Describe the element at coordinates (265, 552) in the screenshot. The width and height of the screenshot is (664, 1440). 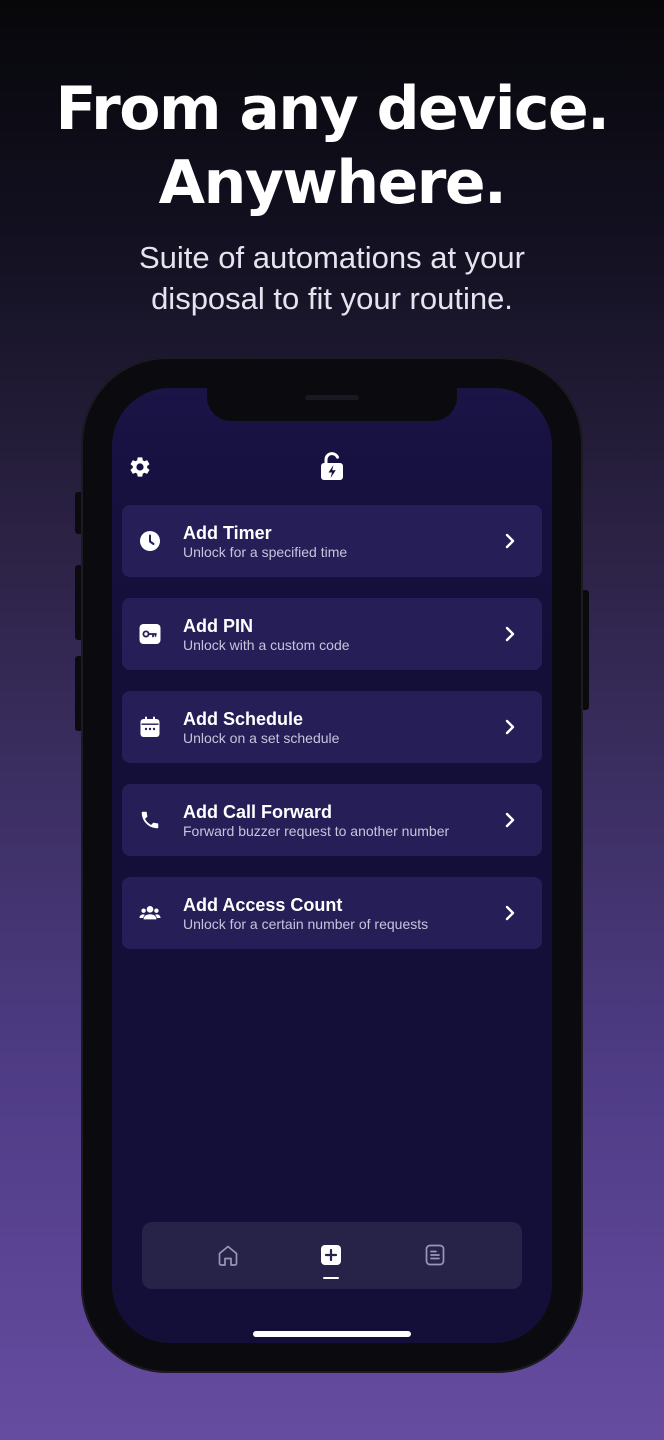
I see `add-timer-subtitle: Unlock for a specified time` at that location.